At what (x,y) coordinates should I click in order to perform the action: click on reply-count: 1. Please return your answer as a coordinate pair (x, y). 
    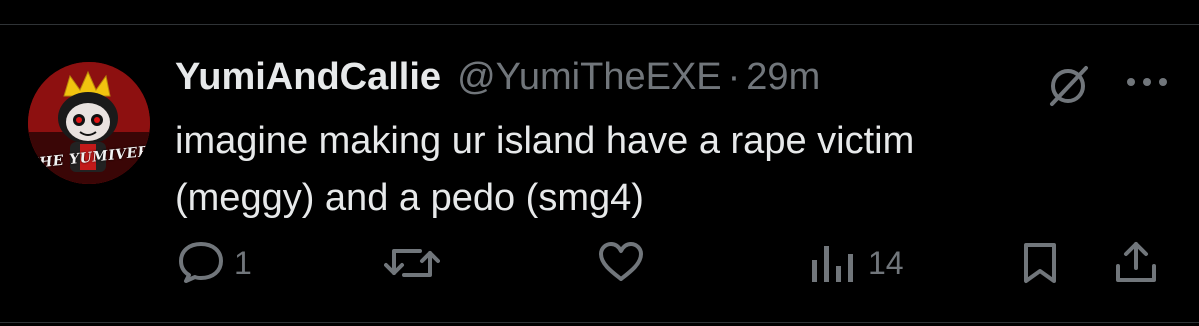
    Looking at the image, I should click on (243, 263).